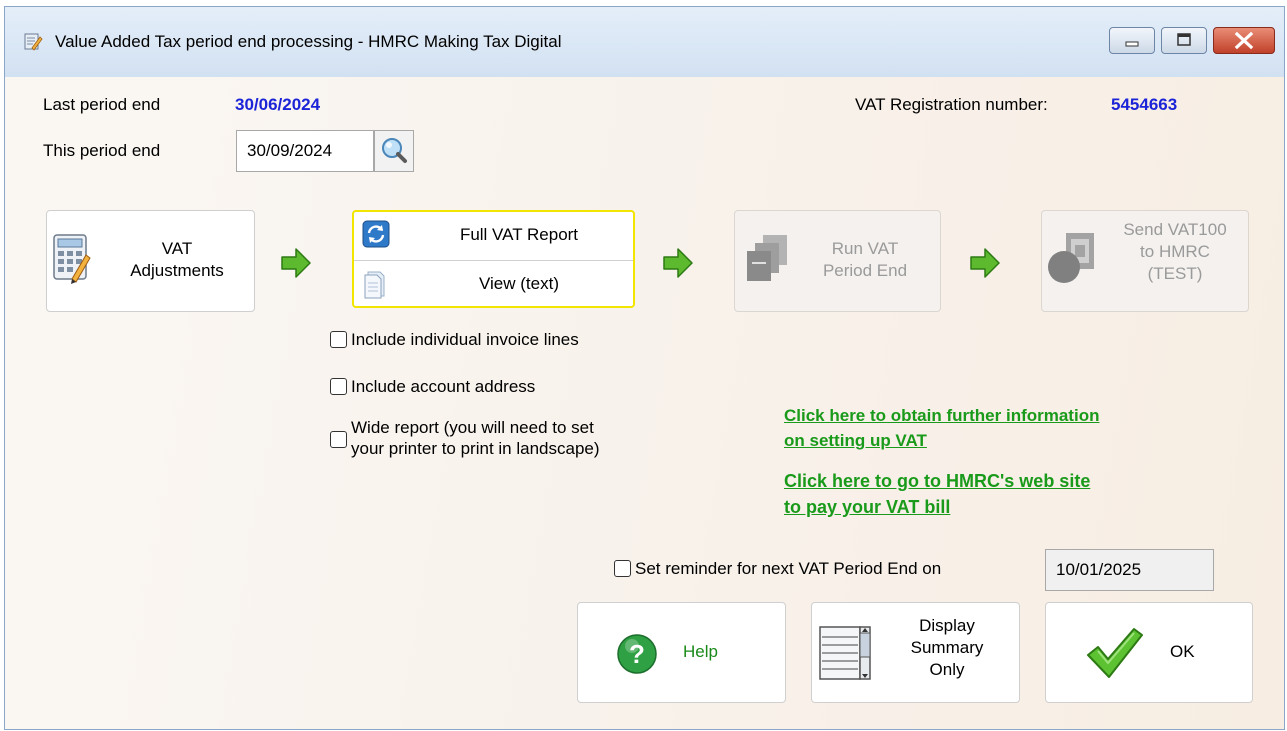 The width and height of the screenshot is (1287, 731). I want to click on hmrc-pay-vat-link-line1: Click here to go to HMRC's web site, so click(937, 481).